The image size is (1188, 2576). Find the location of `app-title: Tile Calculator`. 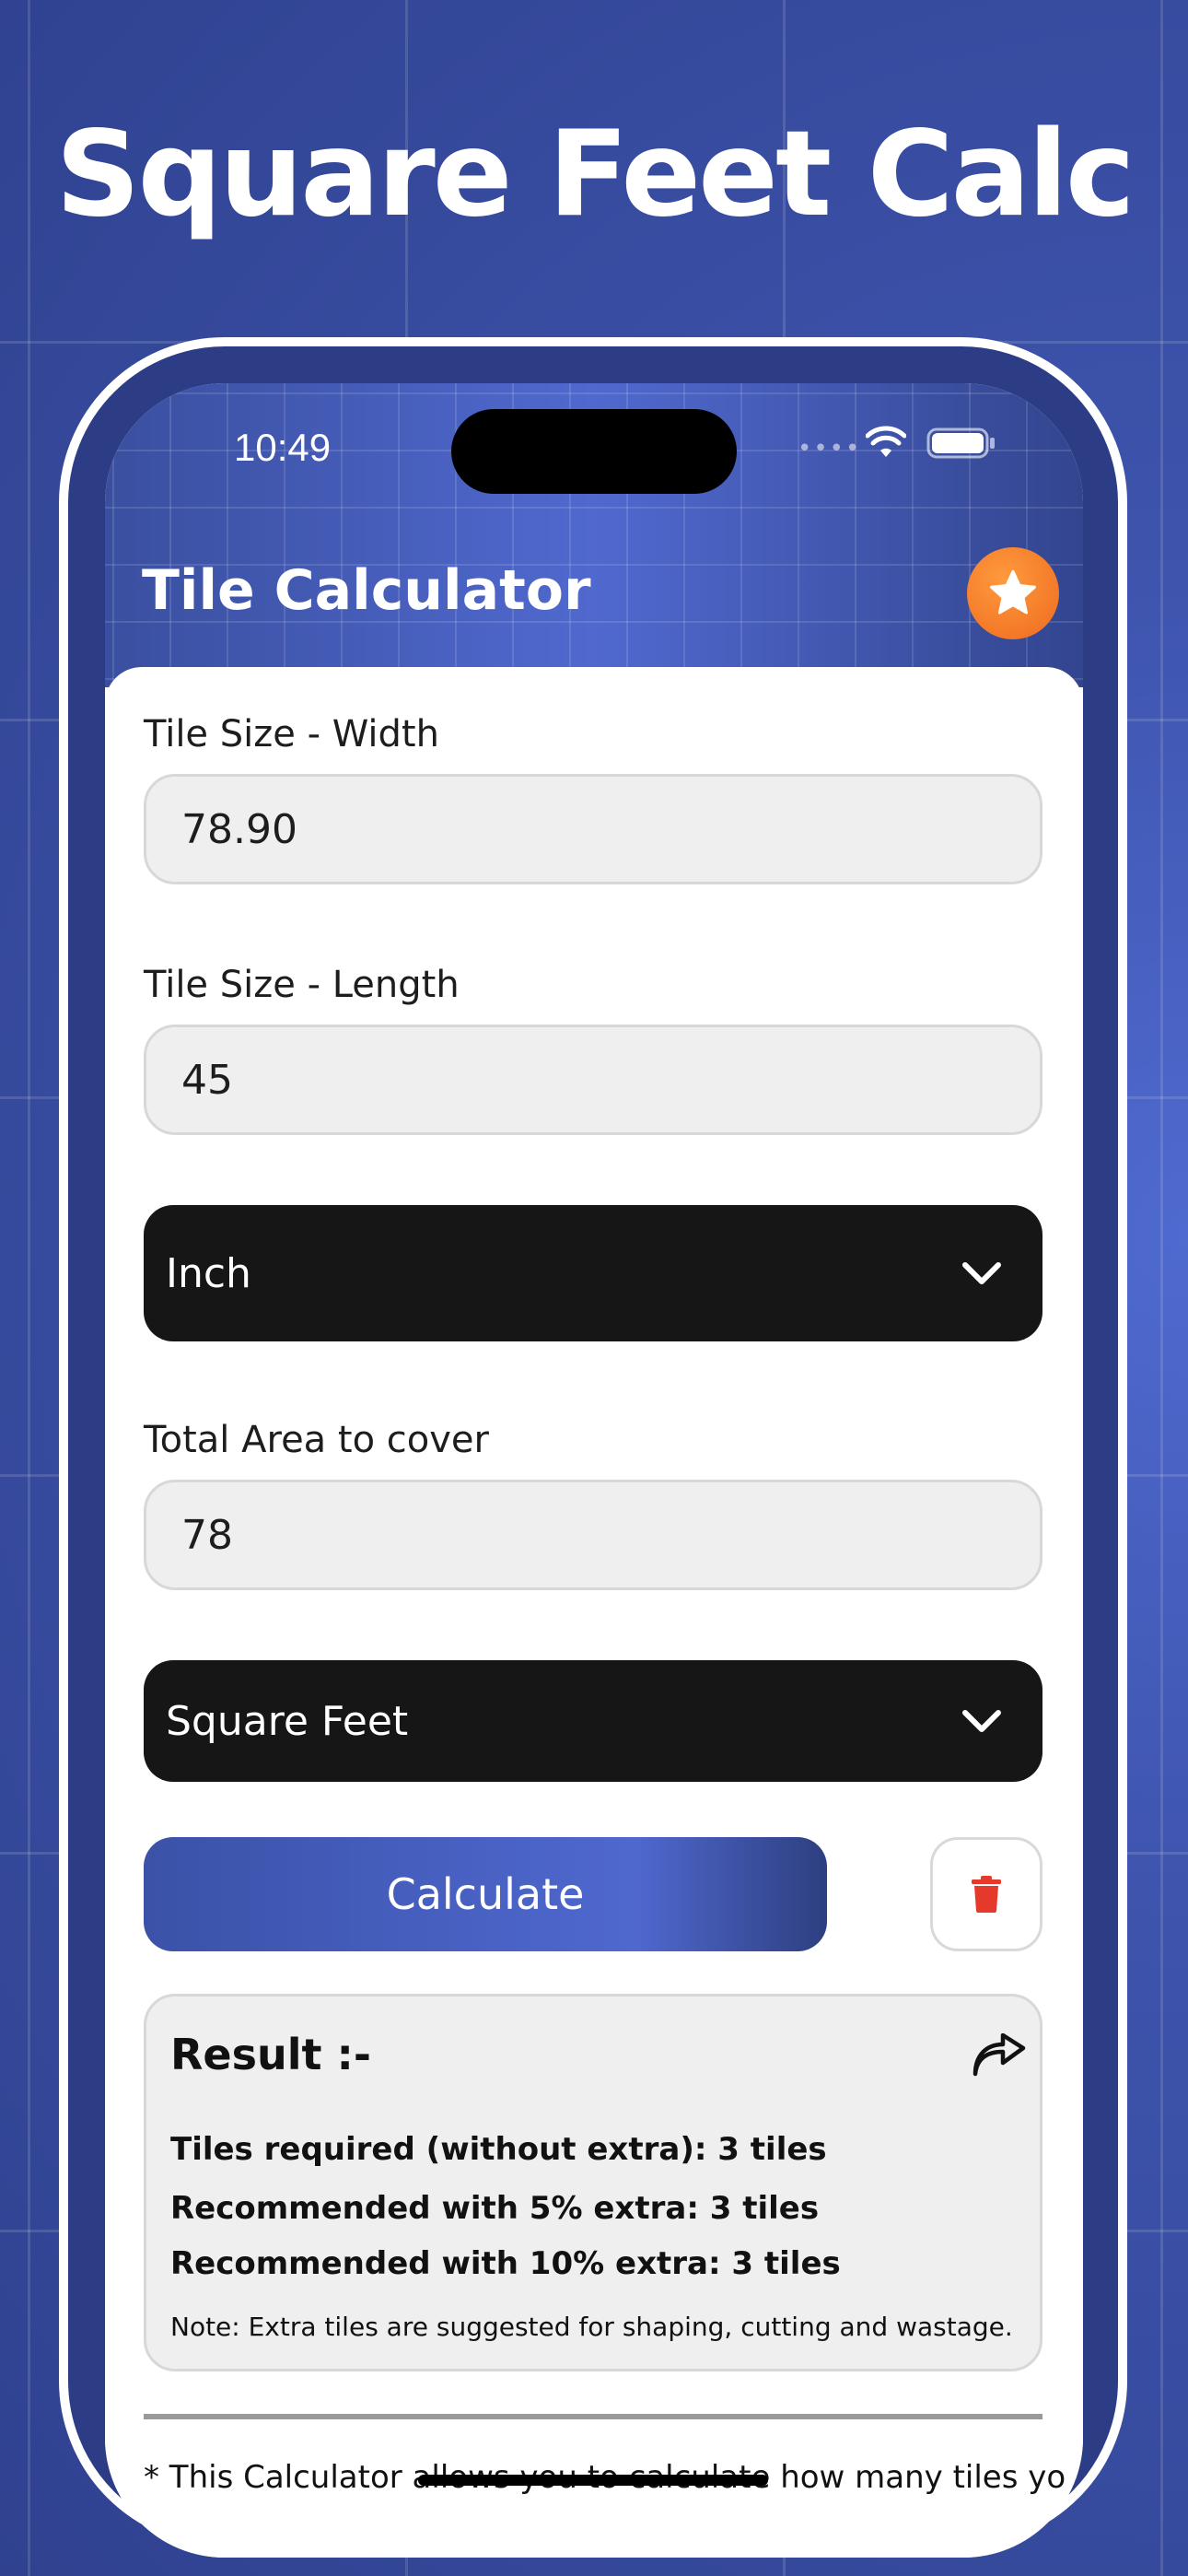

app-title: Tile Calculator is located at coordinates (366, 590).